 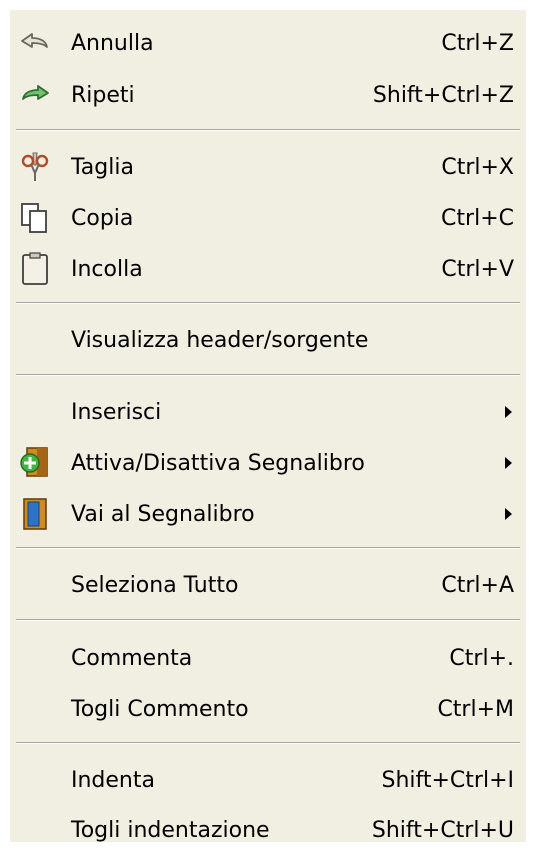 I want to click on copy-icon, so click(x=35, y=218).